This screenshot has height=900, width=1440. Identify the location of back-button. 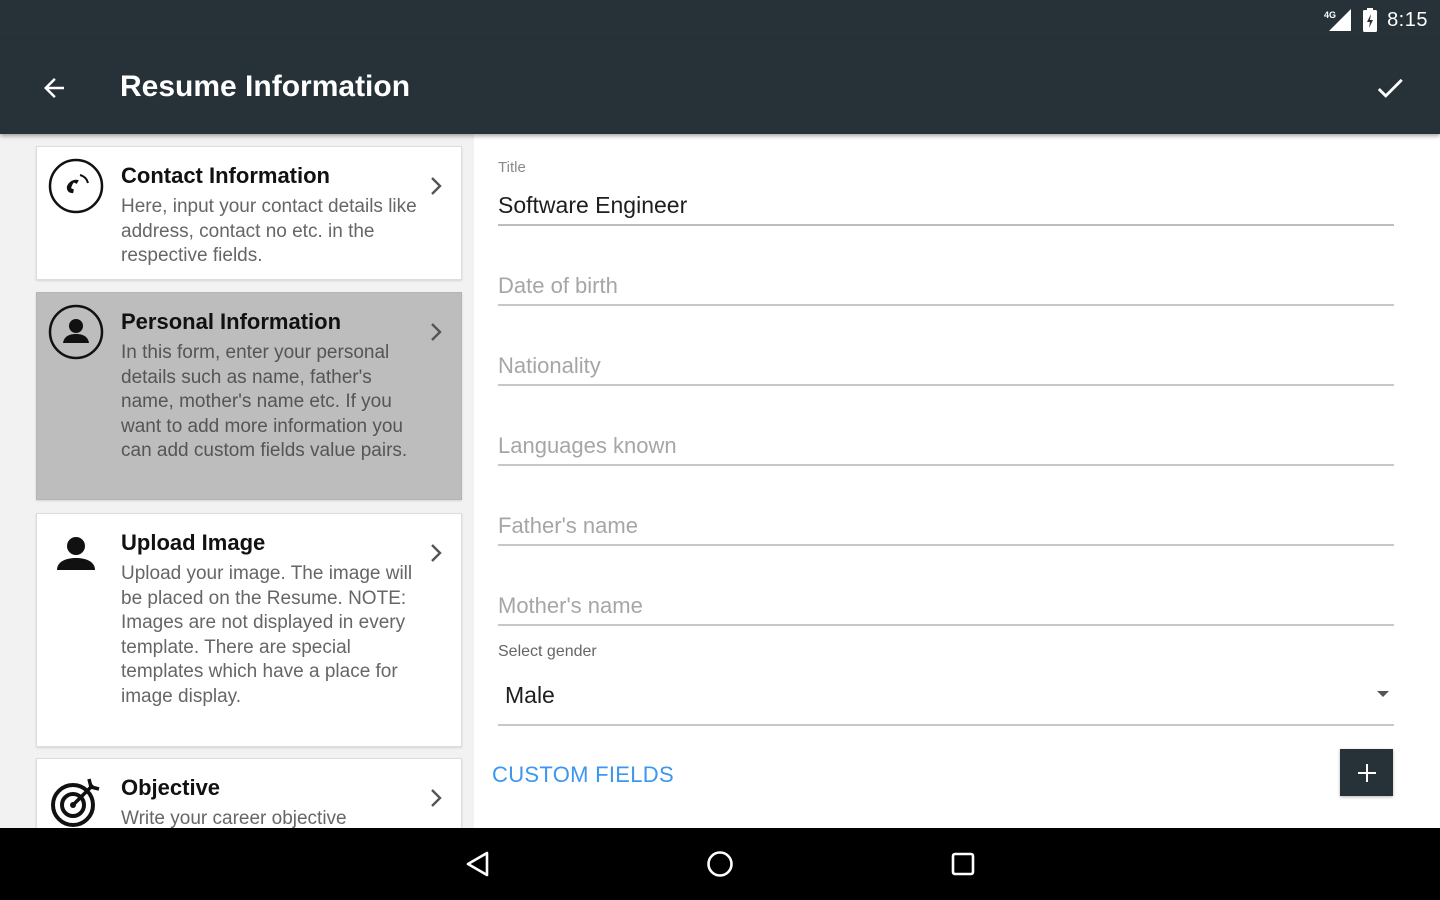
(54, 88).